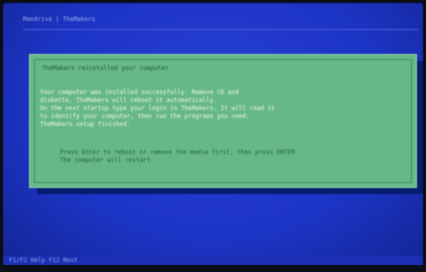 The width and height of the screenshot is (426, 272). What do you see at coordinates (59, 19) in the screenshot?
I see `window-title: Mandriva | TheMakers` at bounding box center [59, 19].